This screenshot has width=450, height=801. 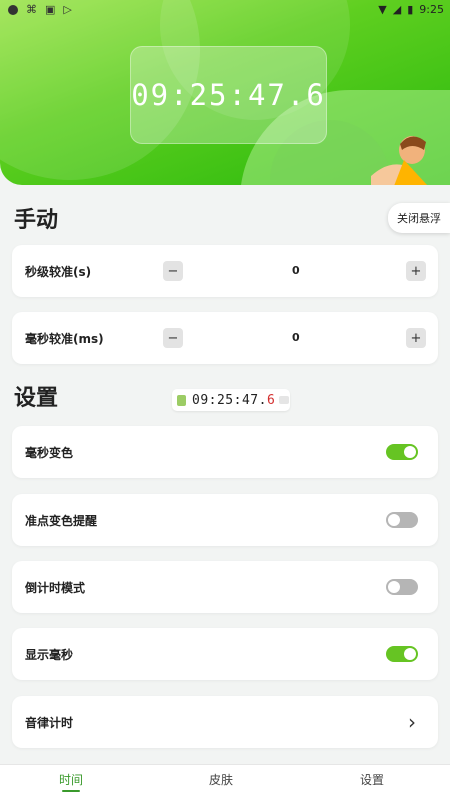 What do you see at coordinates (71, 779) in the screenshot?
I see `tab-time: 时间` at bounding box center [71, 779].